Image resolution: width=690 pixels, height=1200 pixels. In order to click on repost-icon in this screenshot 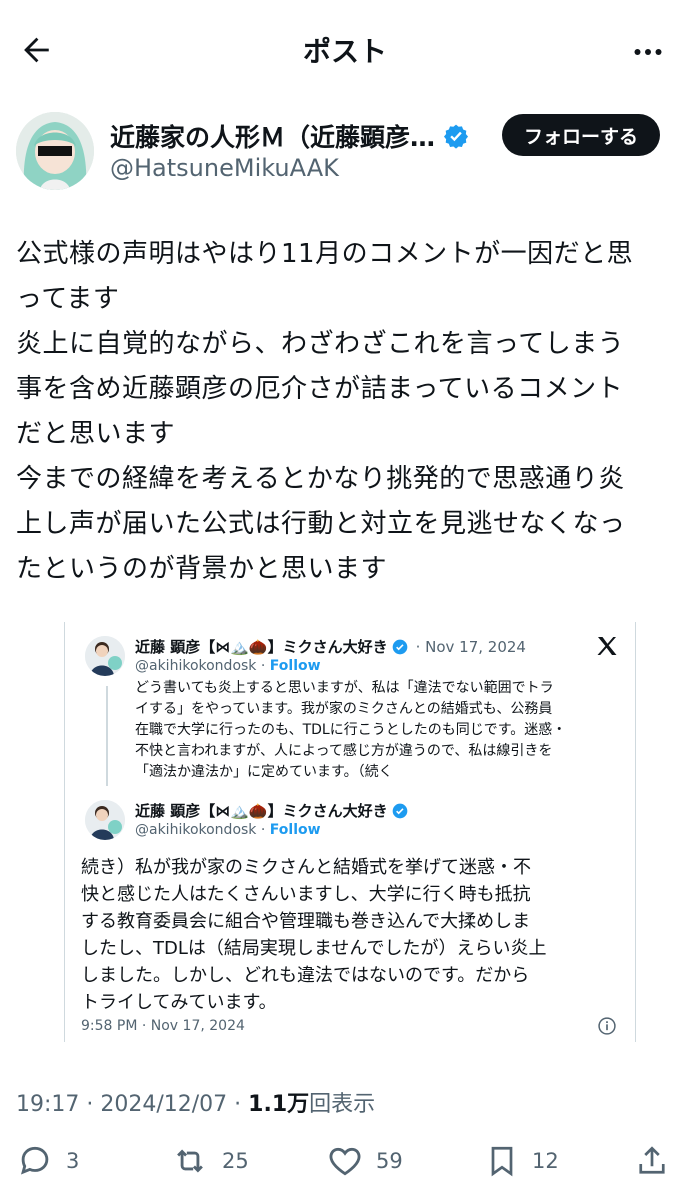, I will do `click(190, 1161)`.